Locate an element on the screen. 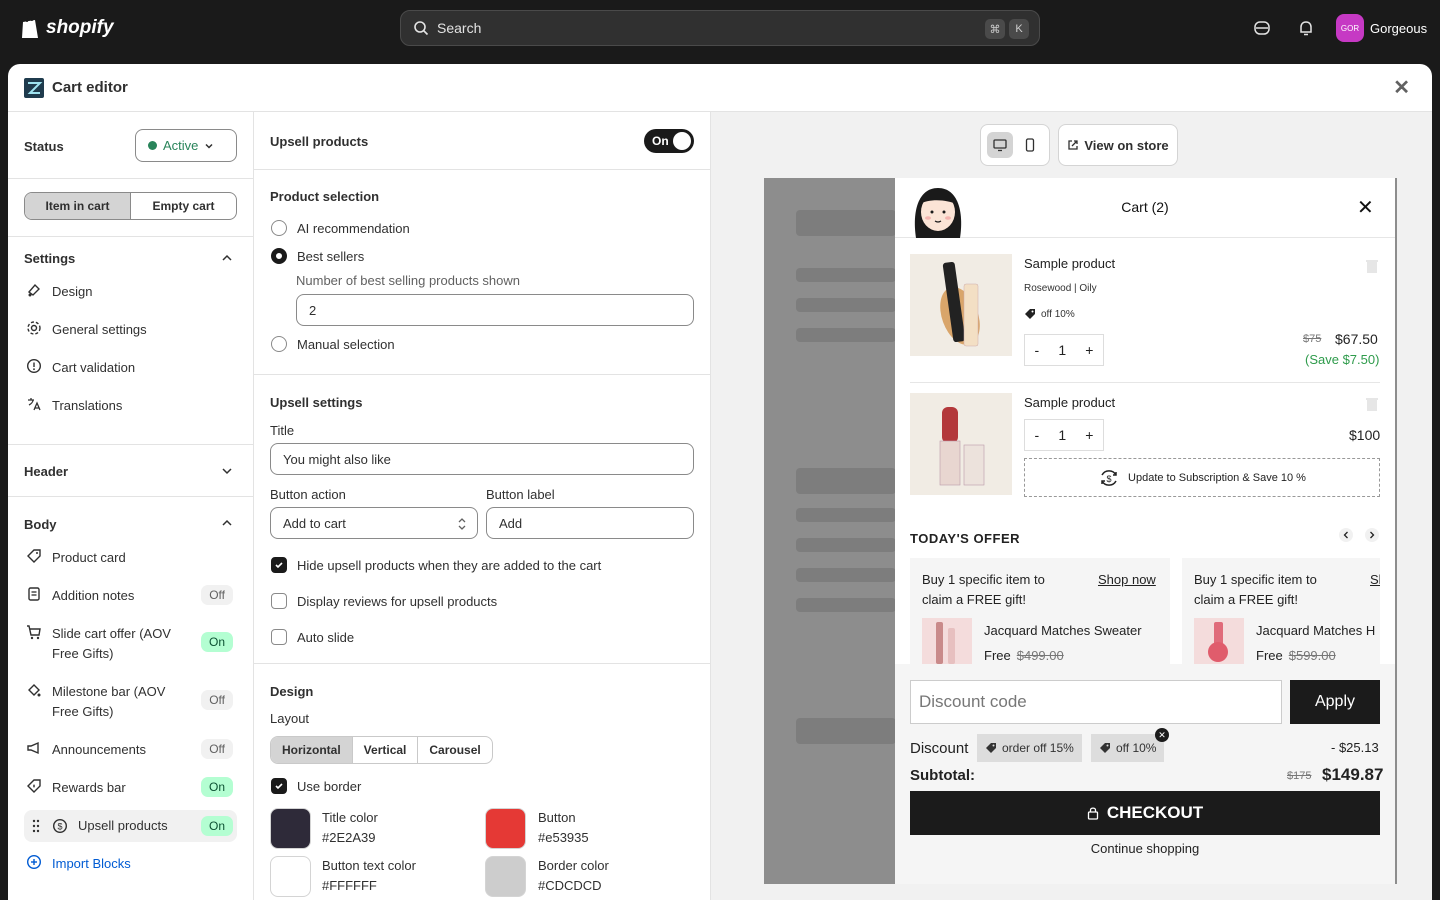 This screenshot has width=1440, height=900. layout-carousel: Carousel is located at coordinates (454, 750).